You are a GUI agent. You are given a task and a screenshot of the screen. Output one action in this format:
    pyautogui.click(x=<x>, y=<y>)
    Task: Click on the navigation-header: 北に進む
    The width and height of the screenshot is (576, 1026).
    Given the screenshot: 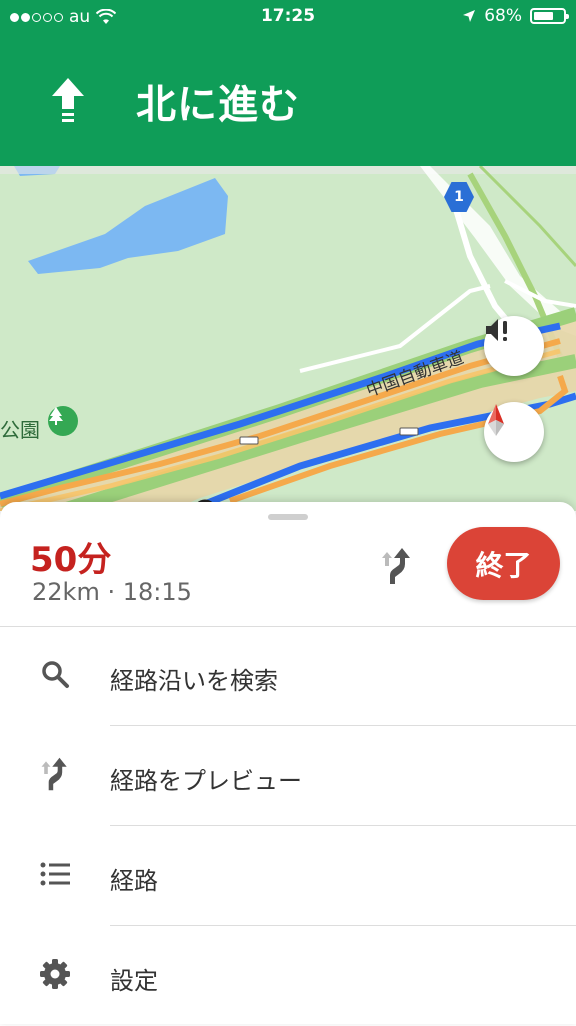 What is the action you would take?
    pyautogui.click(x=288, y=100)
    